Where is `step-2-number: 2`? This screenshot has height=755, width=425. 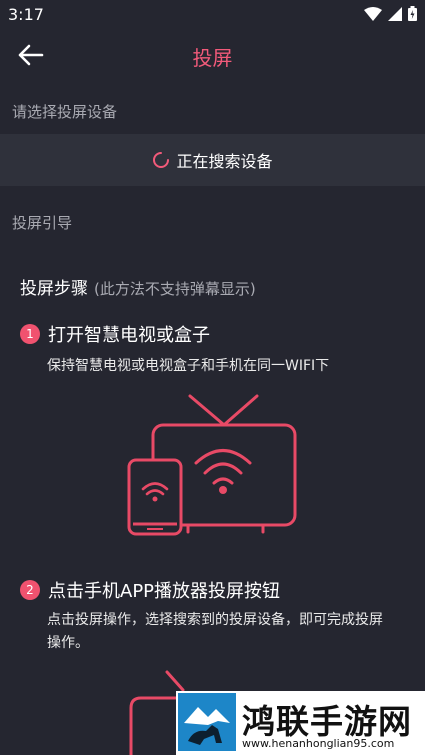 step-2-number: 2 is located at coordinates (30, 590).